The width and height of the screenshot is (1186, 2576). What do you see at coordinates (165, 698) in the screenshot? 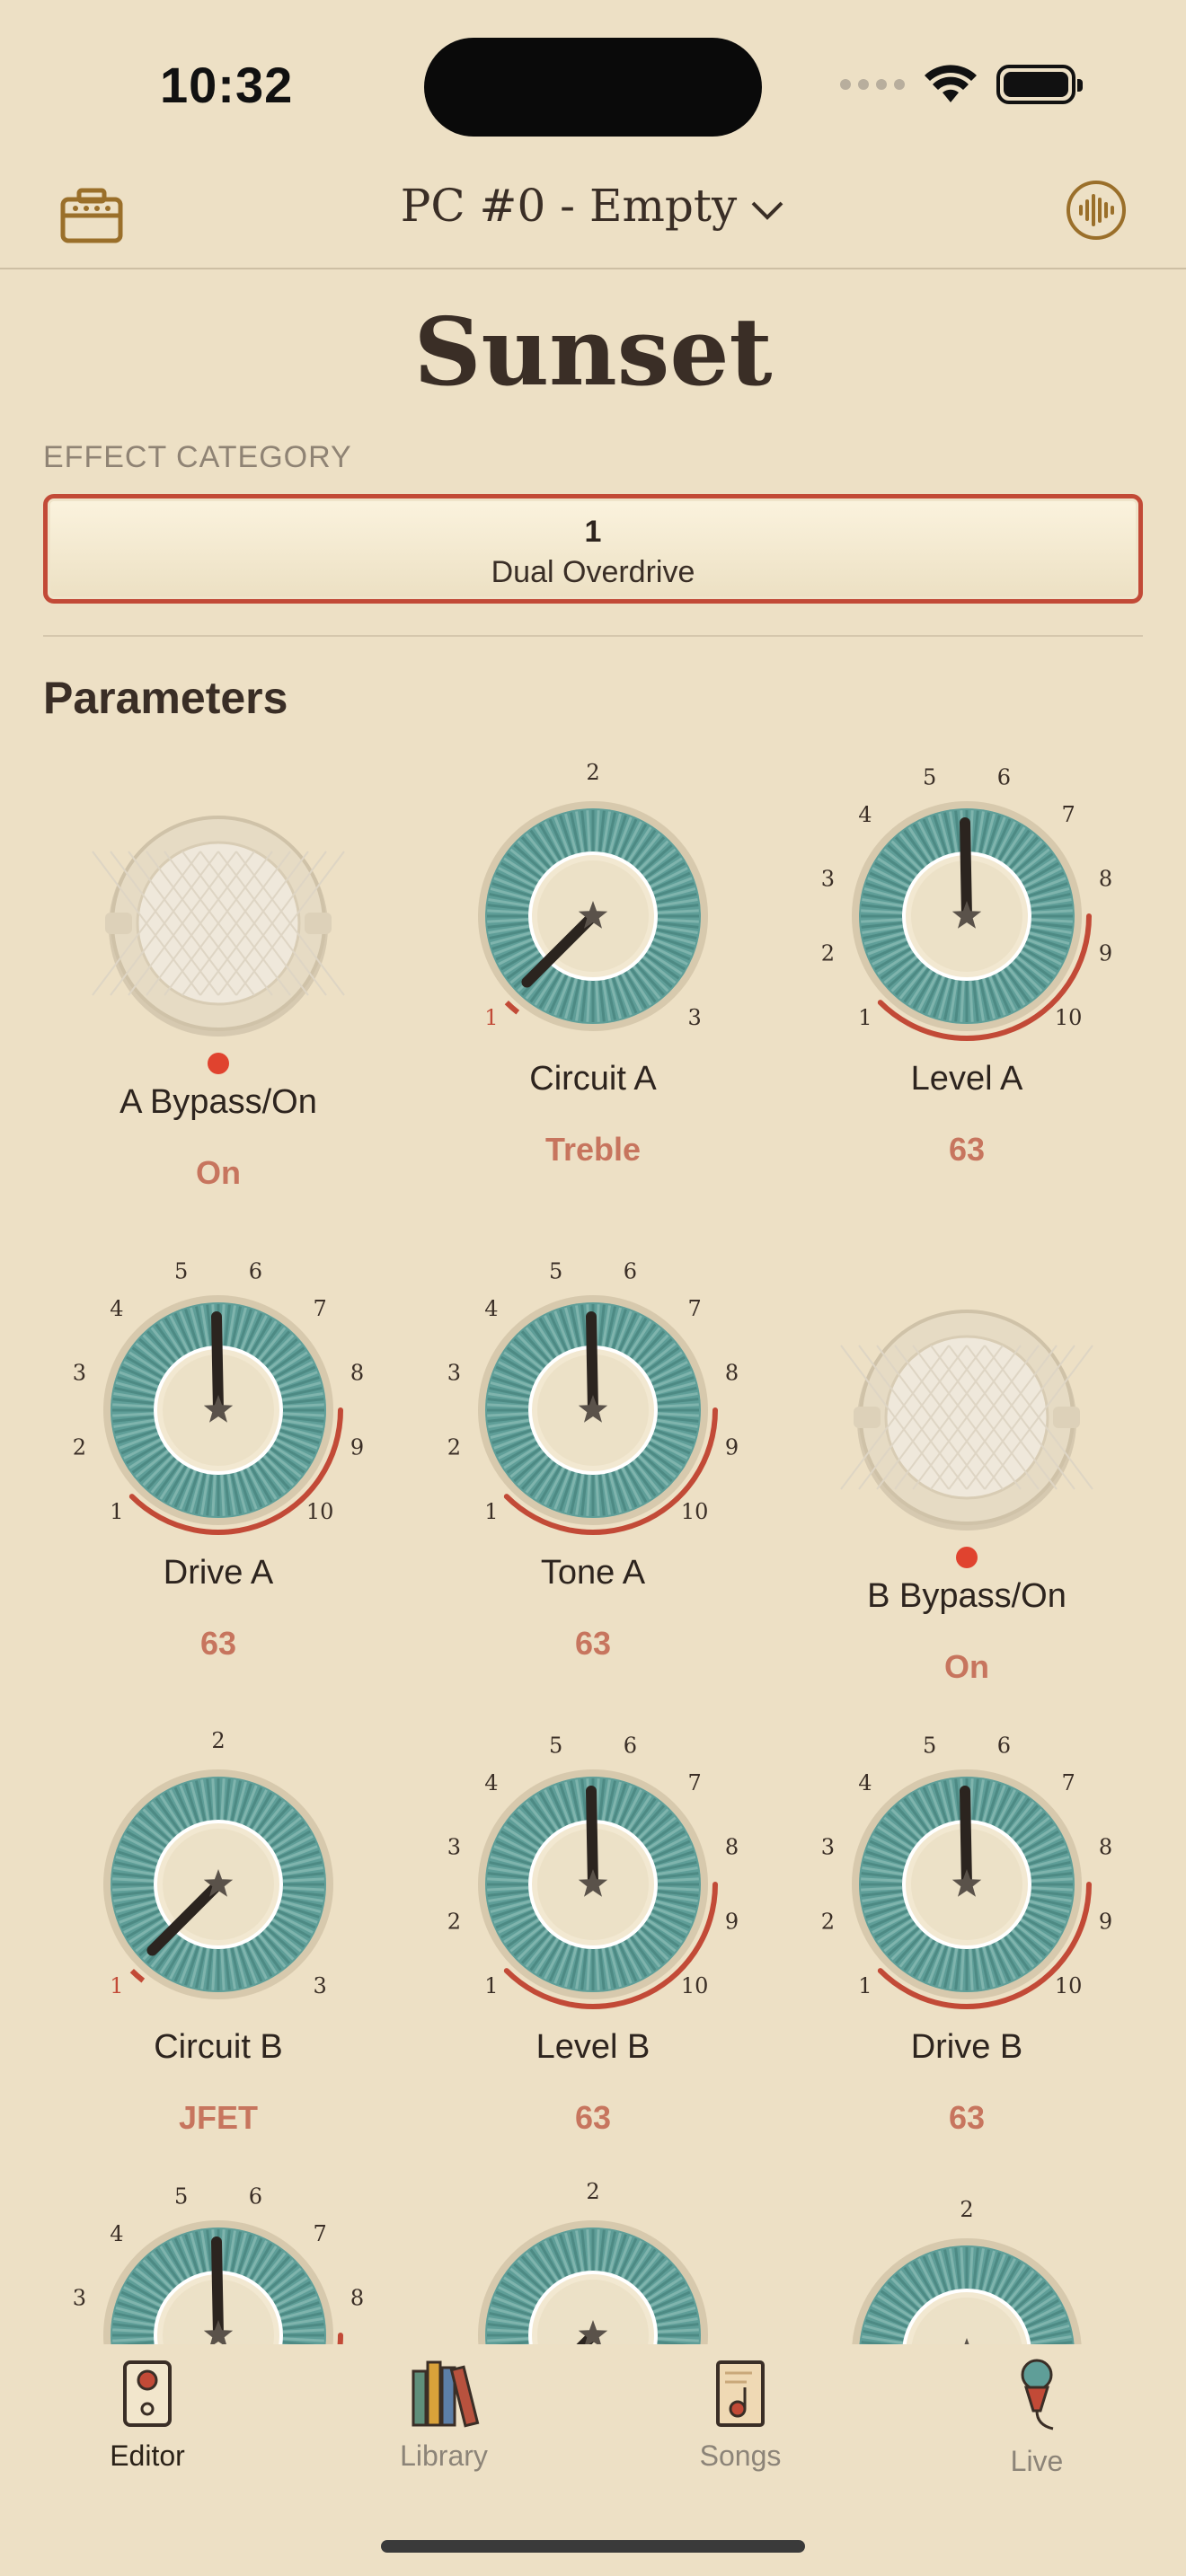
I see `parameters-title: Parameters` at bounding box center [165, 698].